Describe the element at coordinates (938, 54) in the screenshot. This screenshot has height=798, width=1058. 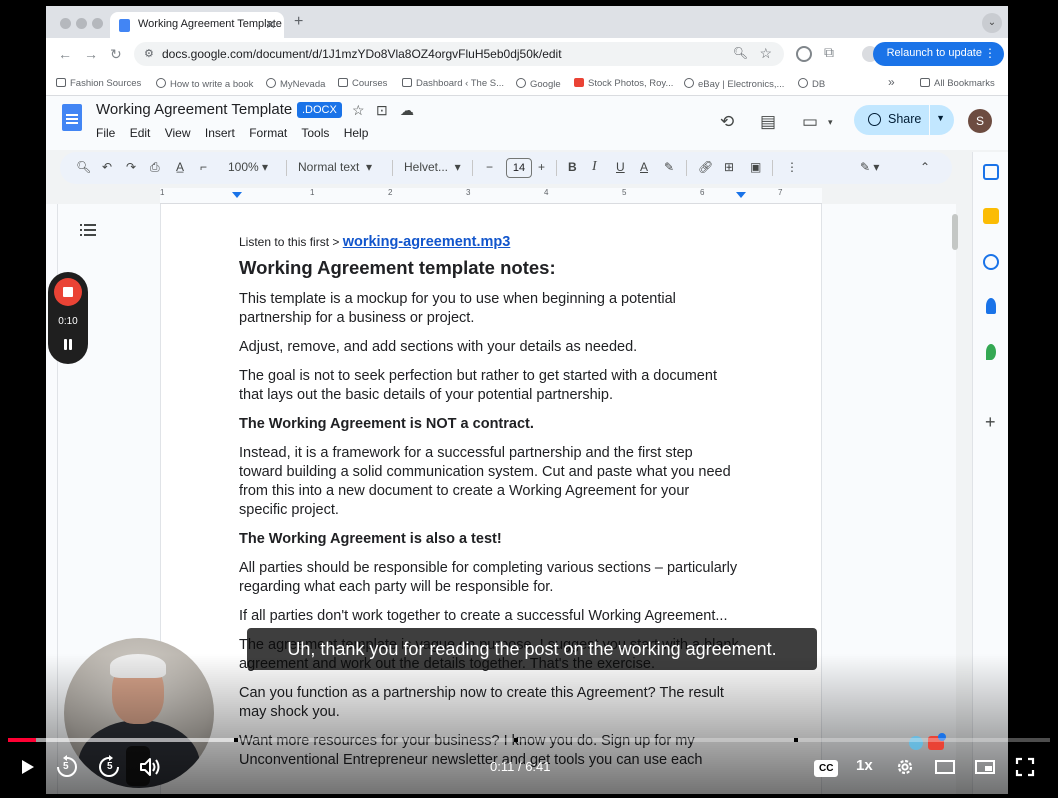
I see `relaunch-button: Relaunch to update ⋮` at that location.